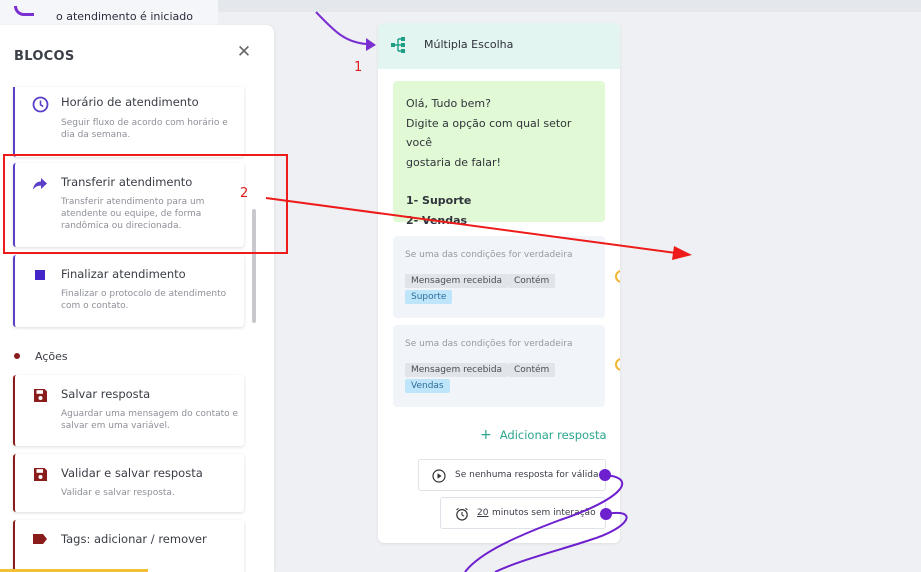  I want to click on section-label-acoes: Ações, so click(51, 356).